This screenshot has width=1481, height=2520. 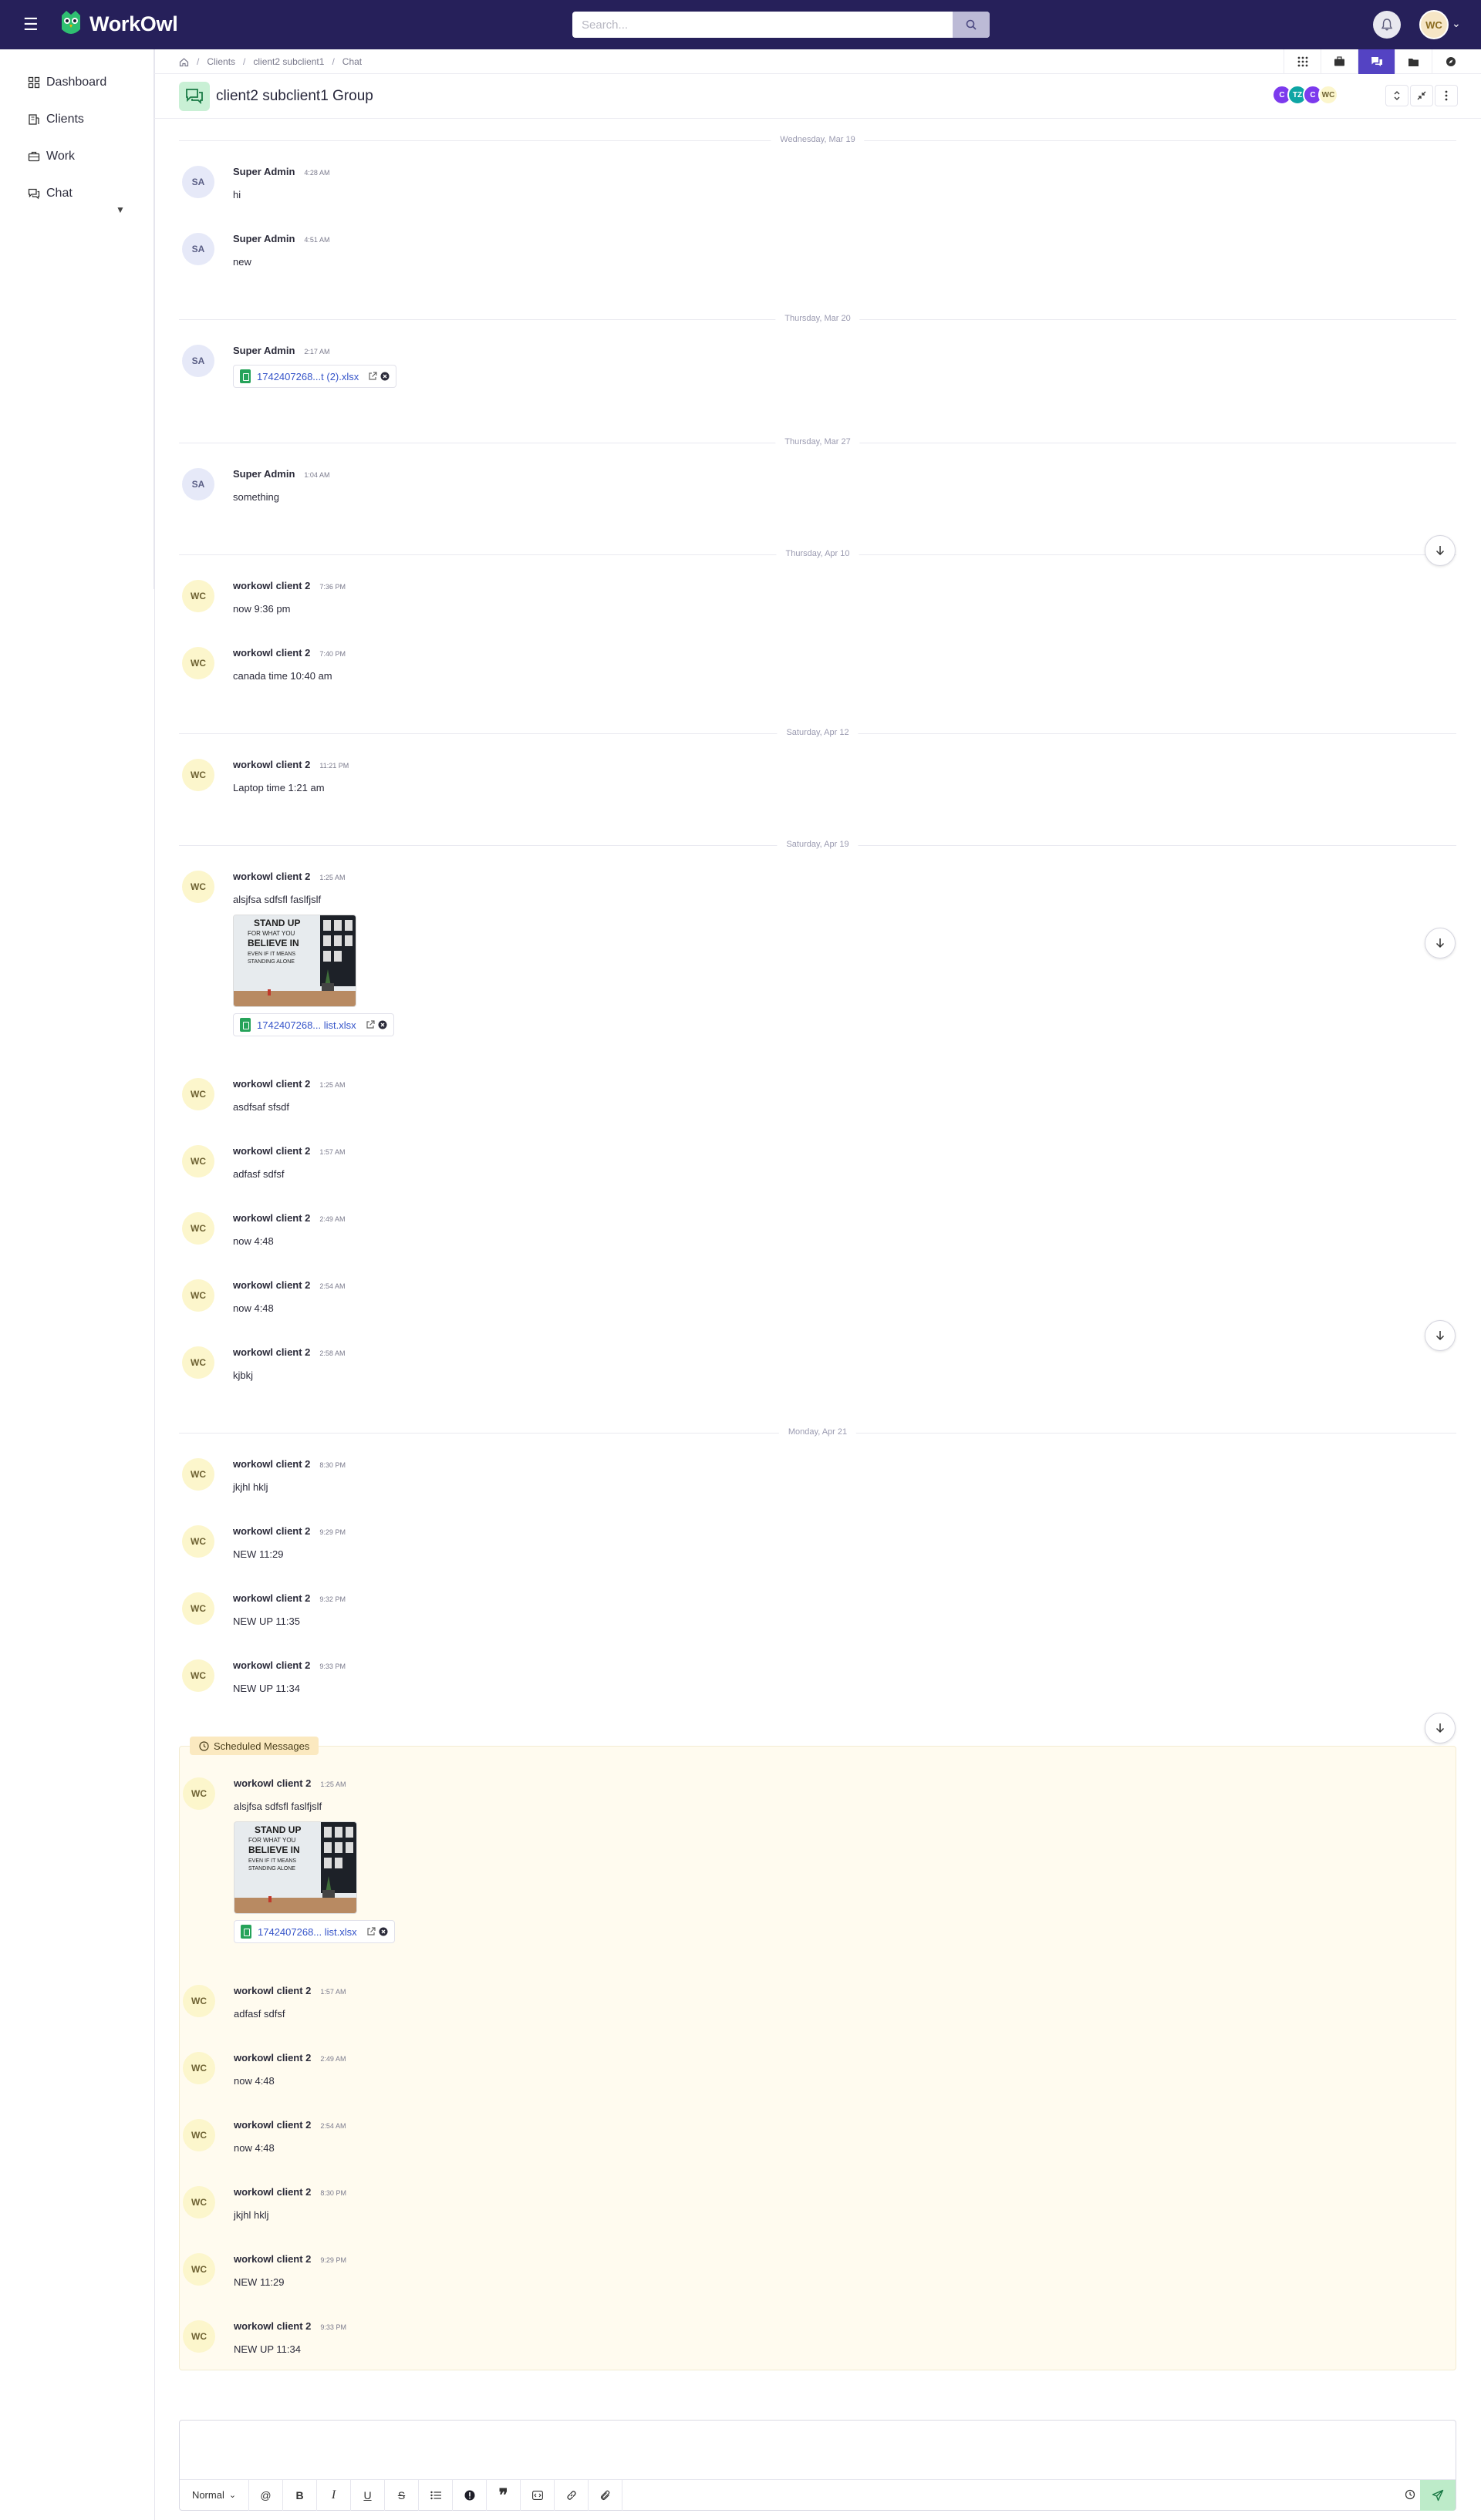 I want to click on schedule-icon, so click(x=1410, y=2494).